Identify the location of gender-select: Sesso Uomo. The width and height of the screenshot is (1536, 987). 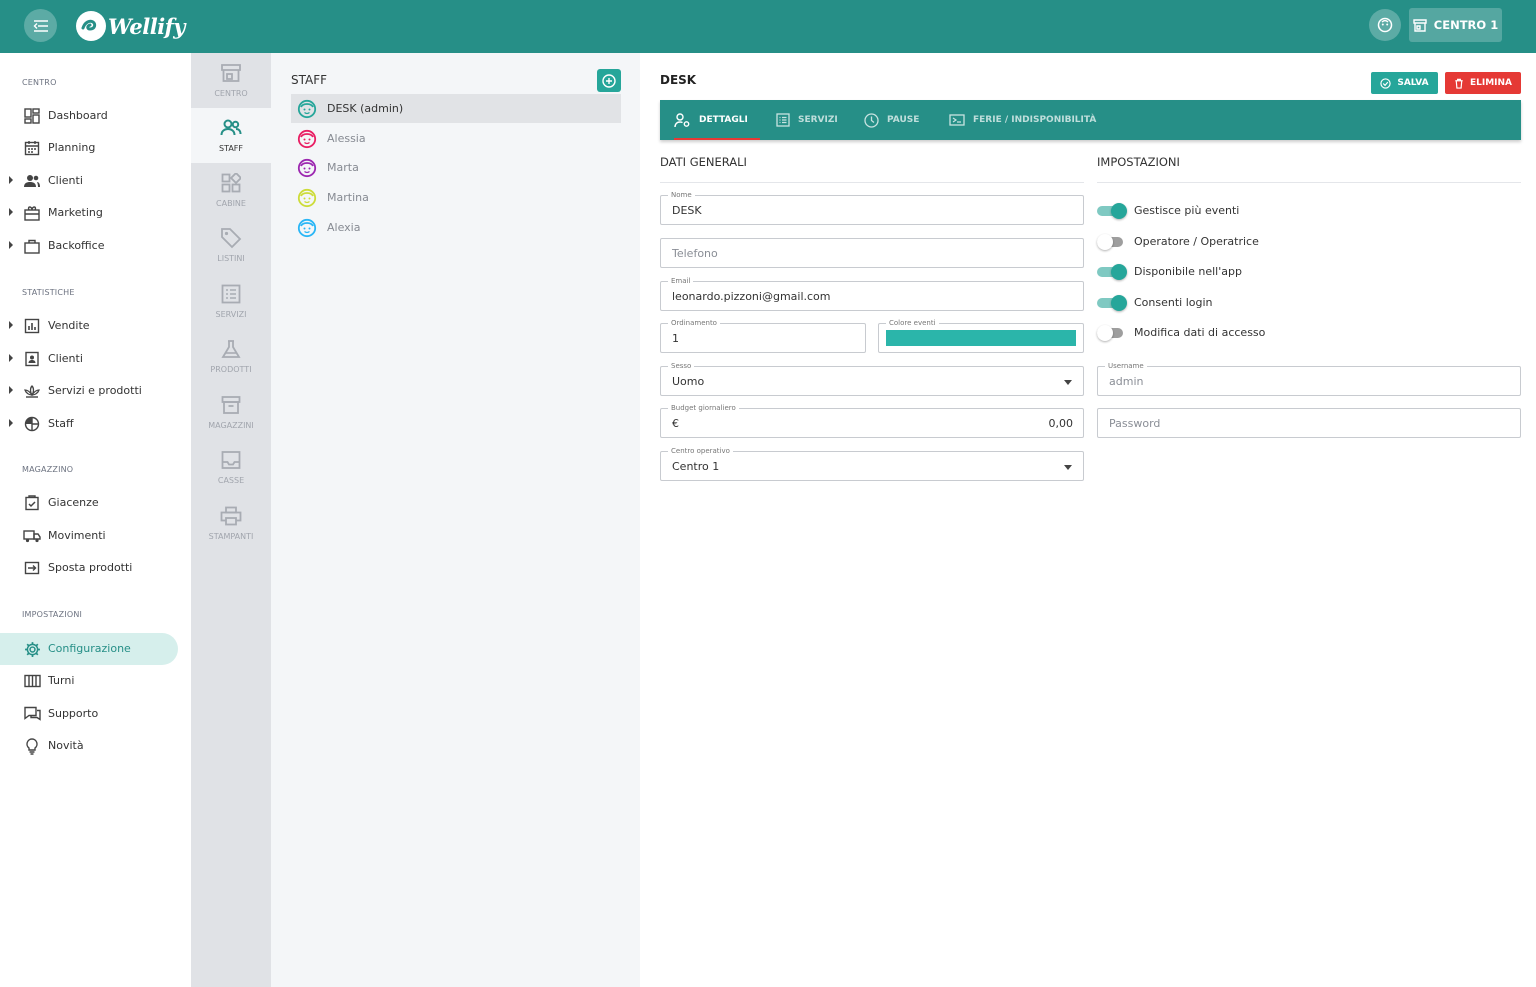
(872, 378).